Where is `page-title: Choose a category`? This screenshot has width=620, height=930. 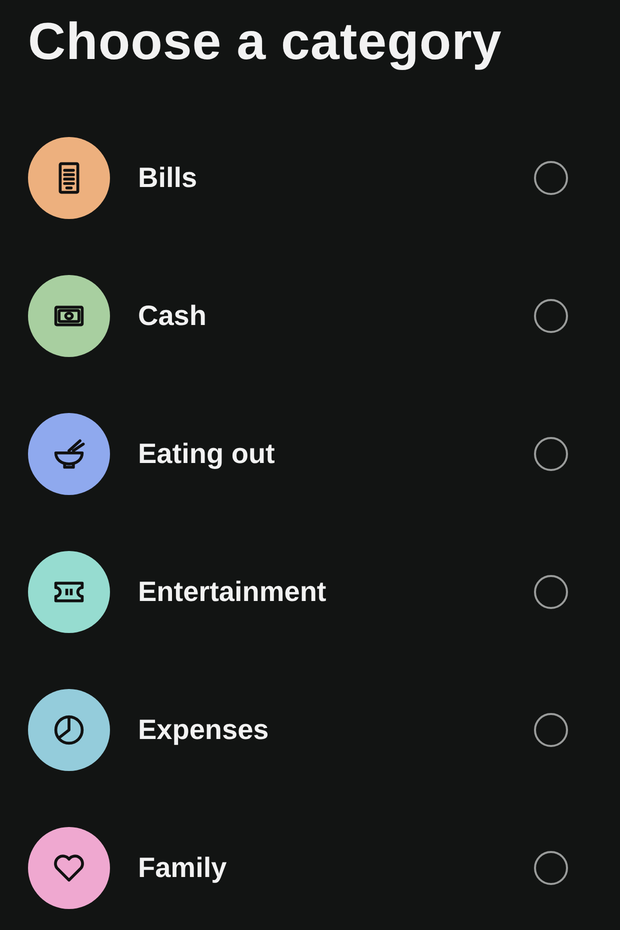 page-title: Choose a category is located at coordinates (265, 42).